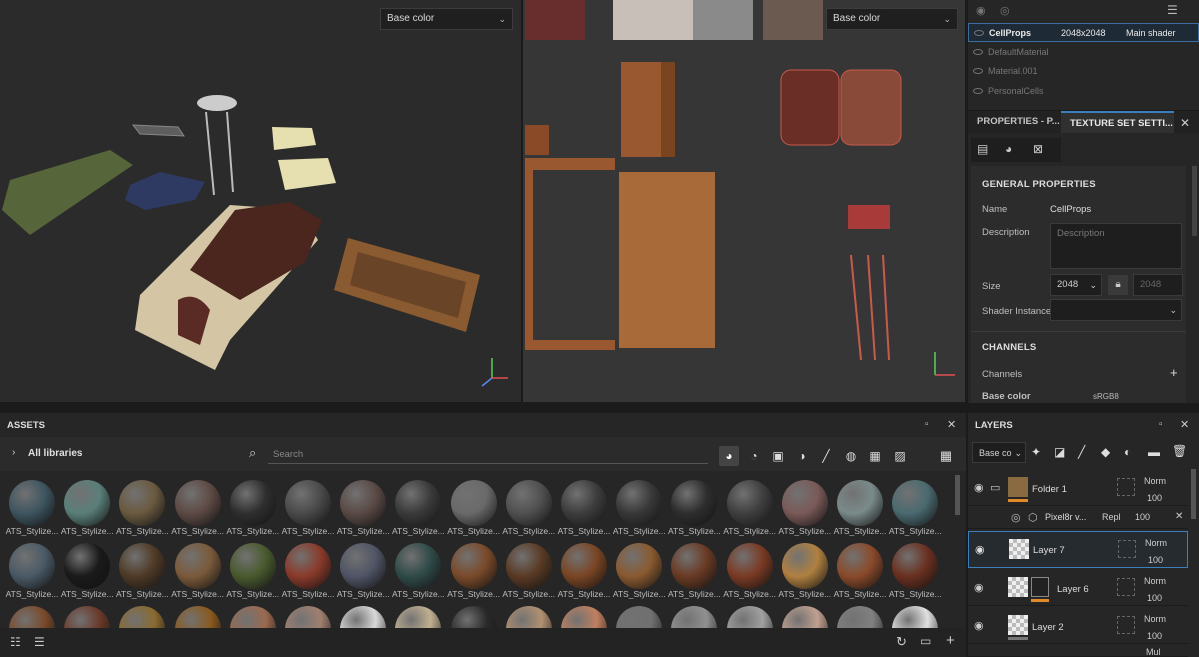 The image size is (1199, 657). What do you see at coordinates (1083, 32) in the screenshot?
I see `texture-set-cellprops: CellProps 2048x2048 Main shader` at bounding box center [1083, 32].